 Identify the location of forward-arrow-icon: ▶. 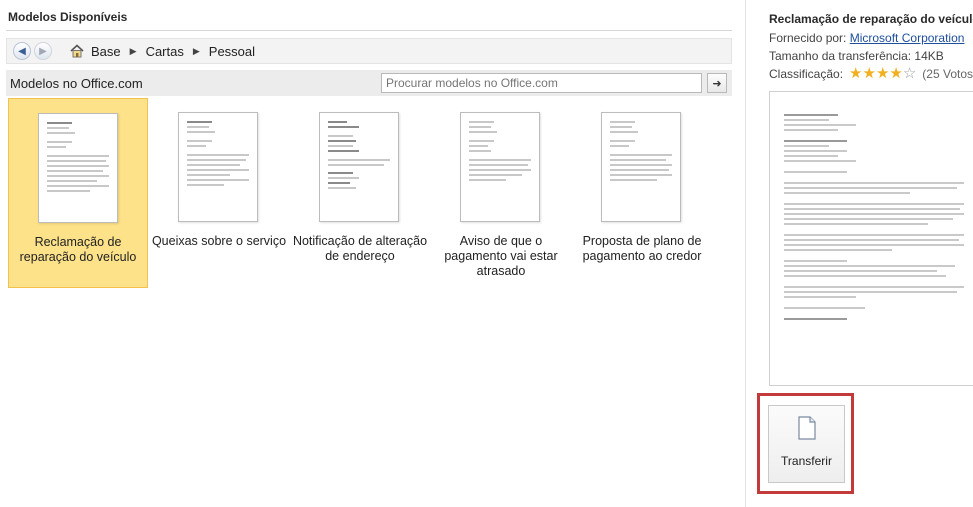
(43, 51).